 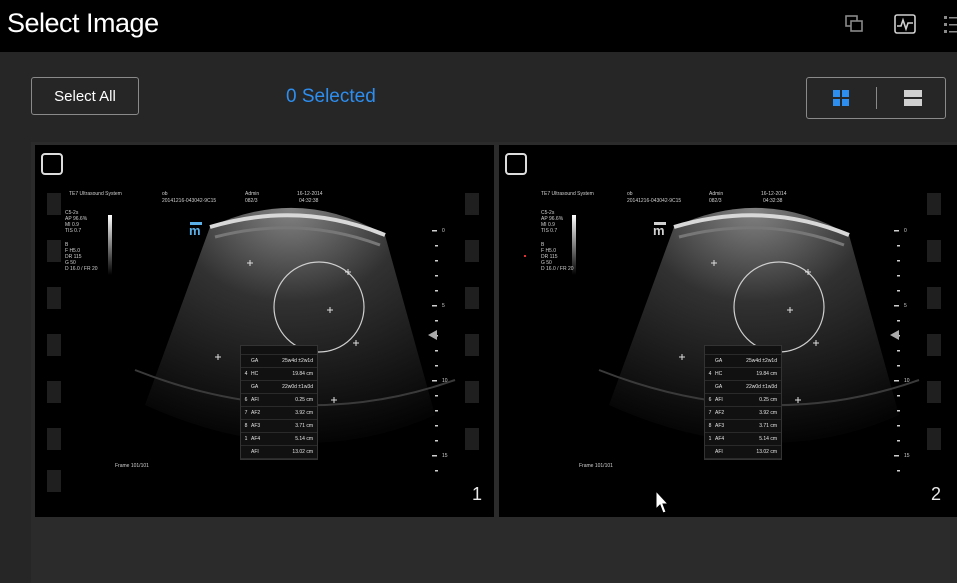 What do you see at coordinates (83, 23) in the screenshot?
I see `page-title: Select Image` at bounding box center [83, 23].